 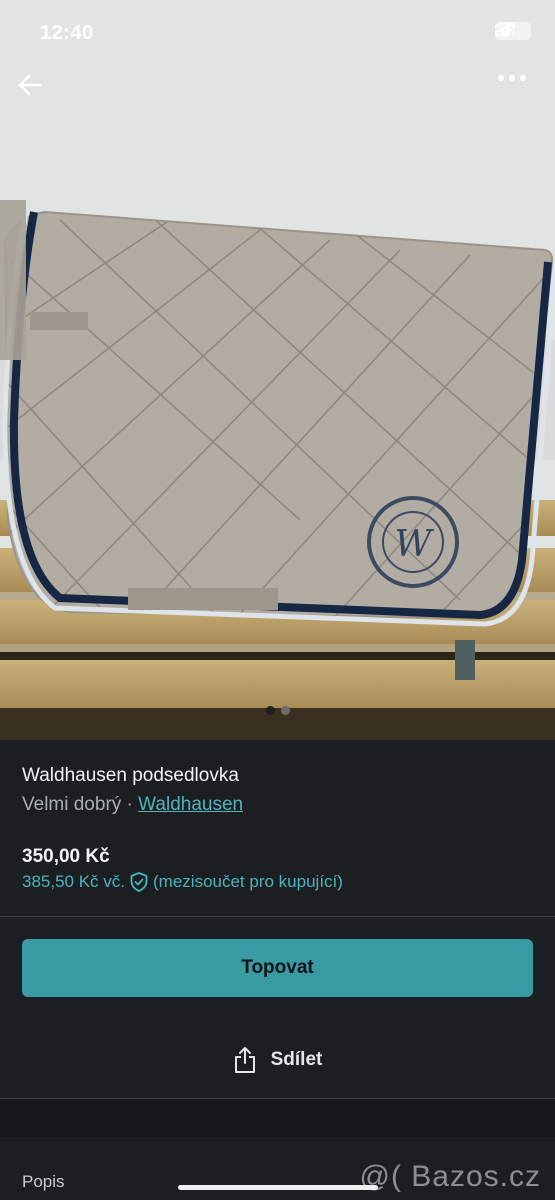 What do you see at coordinates (512, 78) in the screenshot?
I see `more-dots-icon` at bounding box center [512, 78].